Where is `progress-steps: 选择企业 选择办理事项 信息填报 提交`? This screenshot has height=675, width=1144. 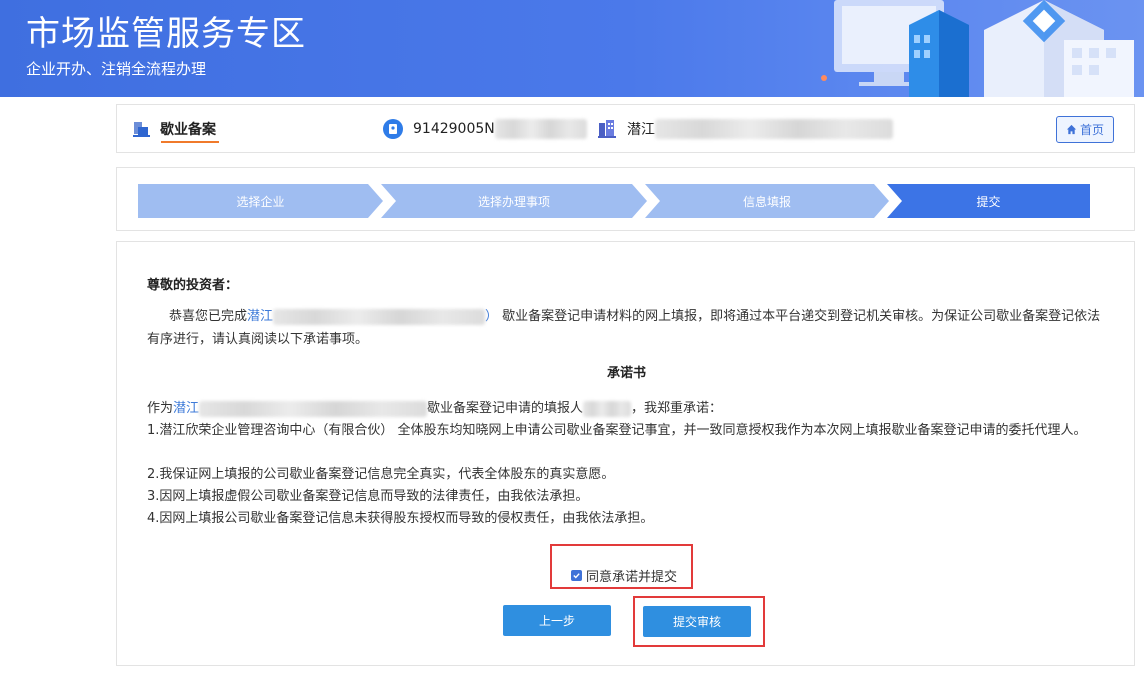 progress-steps: 选择企业 选择办理事项 信息填报 提交 is located at coordinates (625, 199).